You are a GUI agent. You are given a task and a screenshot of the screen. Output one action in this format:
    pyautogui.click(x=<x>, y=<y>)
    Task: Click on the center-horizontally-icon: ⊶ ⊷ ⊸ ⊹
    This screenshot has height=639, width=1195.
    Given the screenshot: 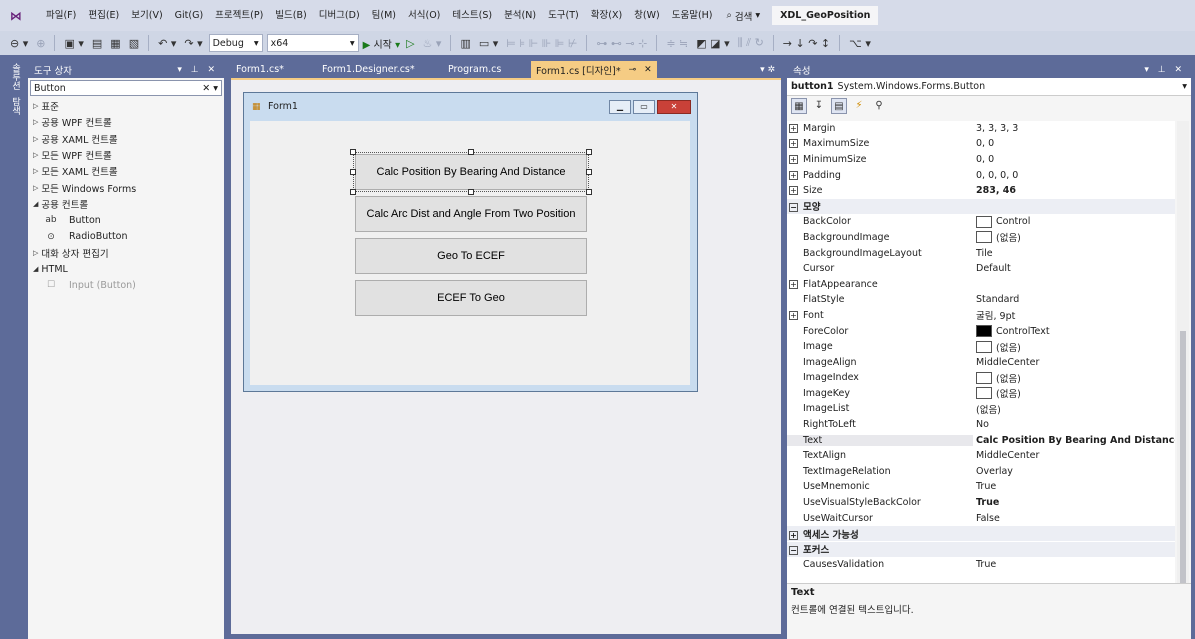 What is the action you would take?
    pyautogui.click(x=621, y=43)
    